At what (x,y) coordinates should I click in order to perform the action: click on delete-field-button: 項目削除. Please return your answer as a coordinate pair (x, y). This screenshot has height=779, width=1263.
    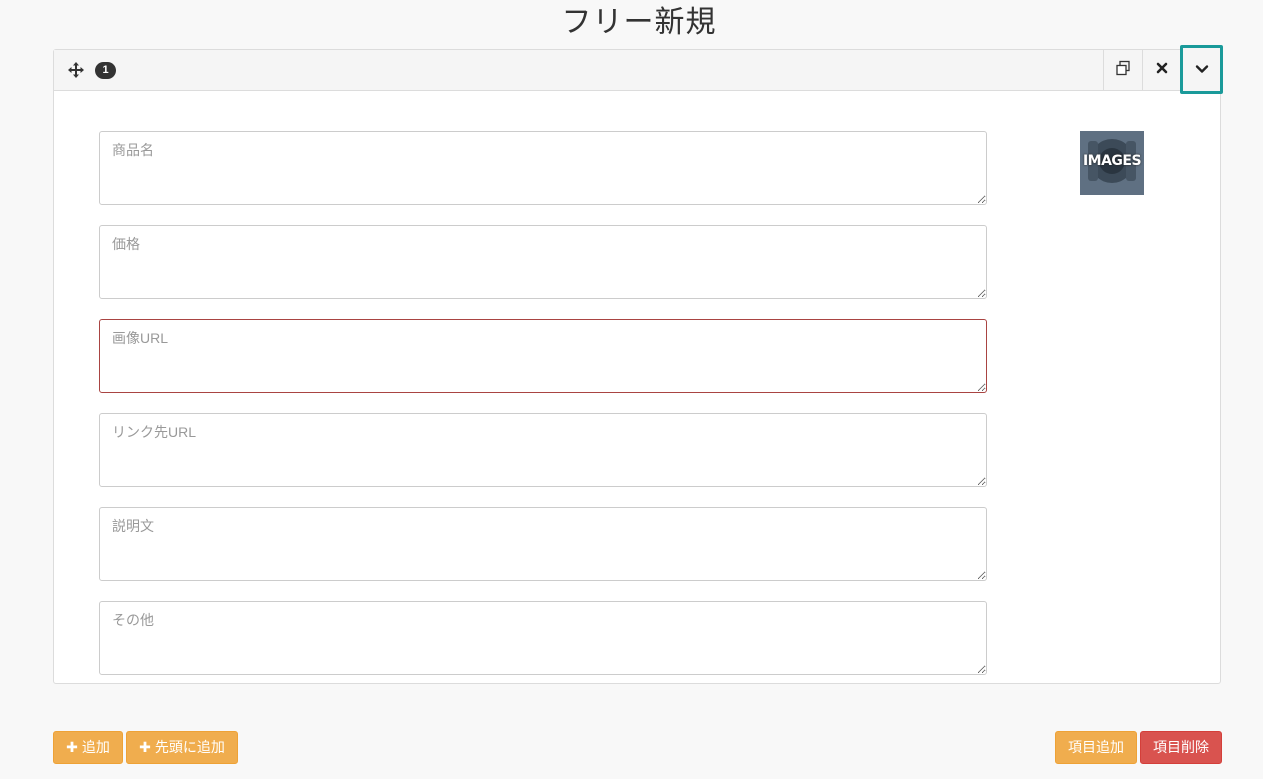
    Looking at the image, I should click on (1181, 747).